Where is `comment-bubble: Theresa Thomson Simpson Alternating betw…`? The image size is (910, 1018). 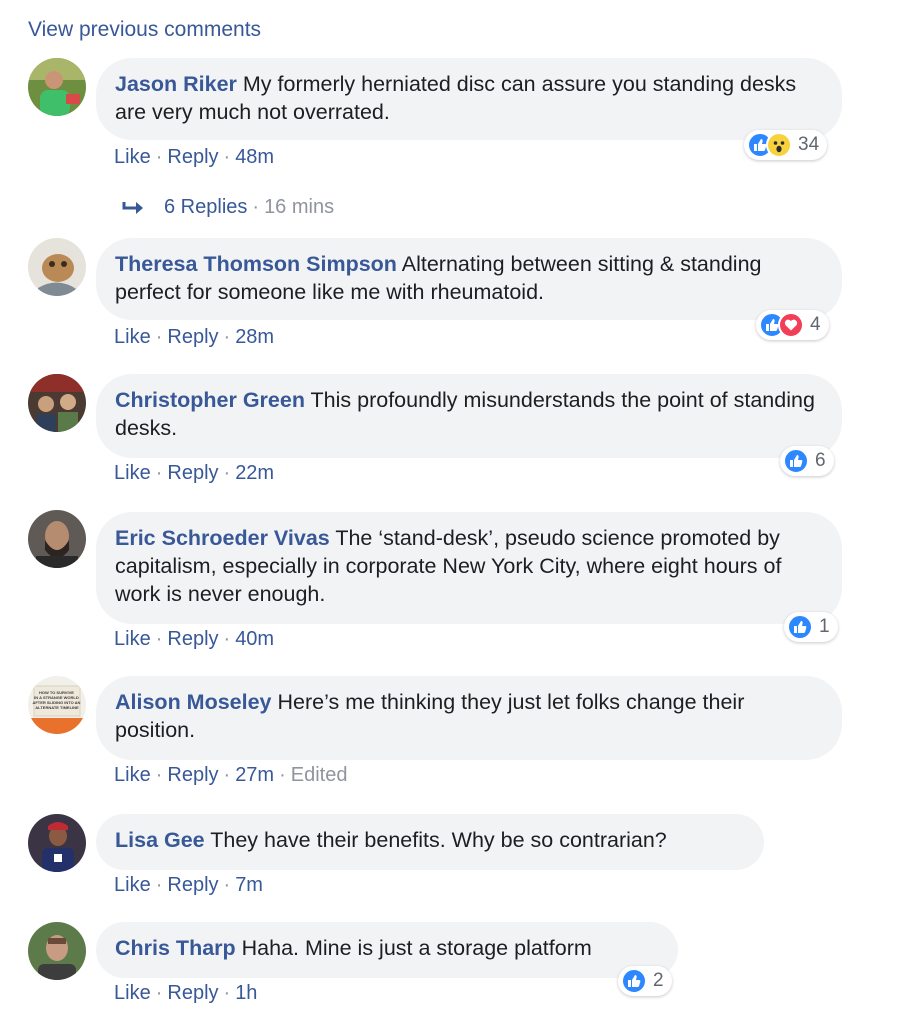 comment-bubble: Theresa Thomson Simpson Alternating betw… is located at coordinates (469, 279).